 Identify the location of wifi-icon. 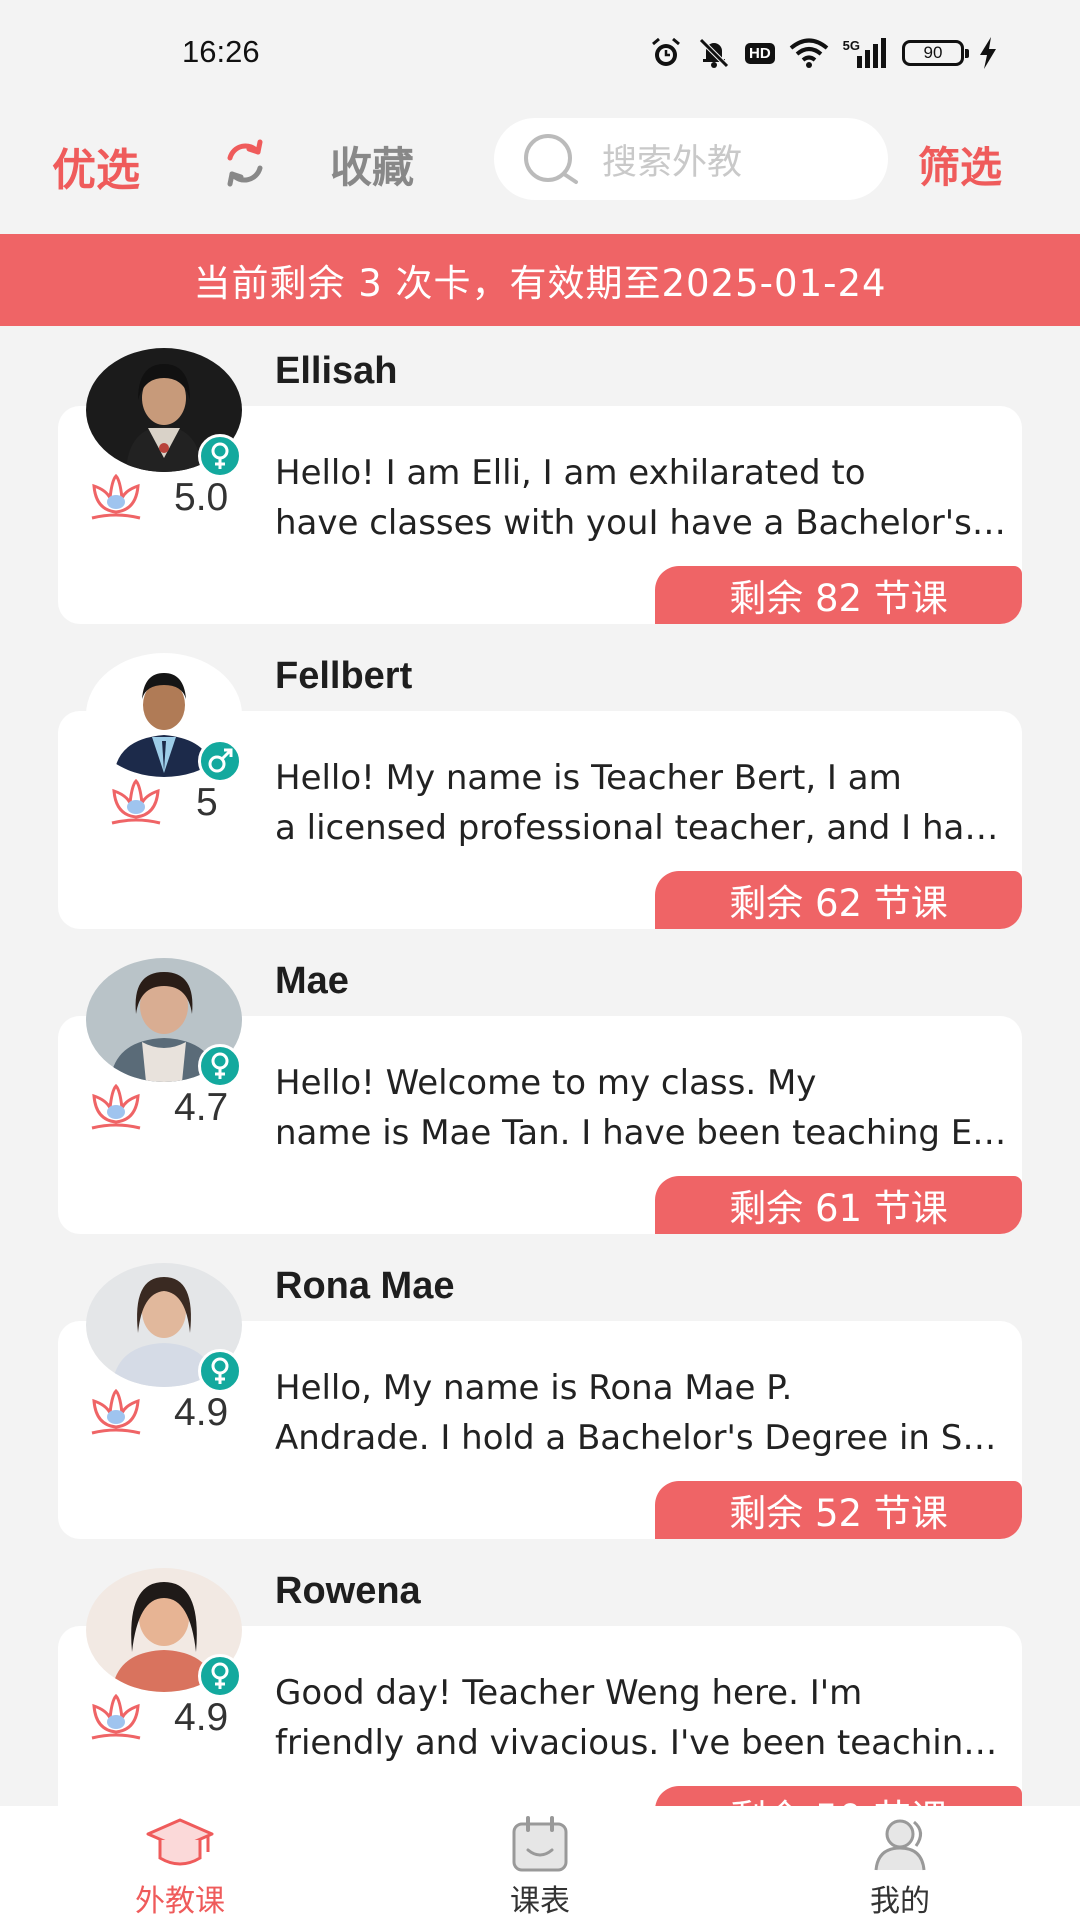
(809, 53).